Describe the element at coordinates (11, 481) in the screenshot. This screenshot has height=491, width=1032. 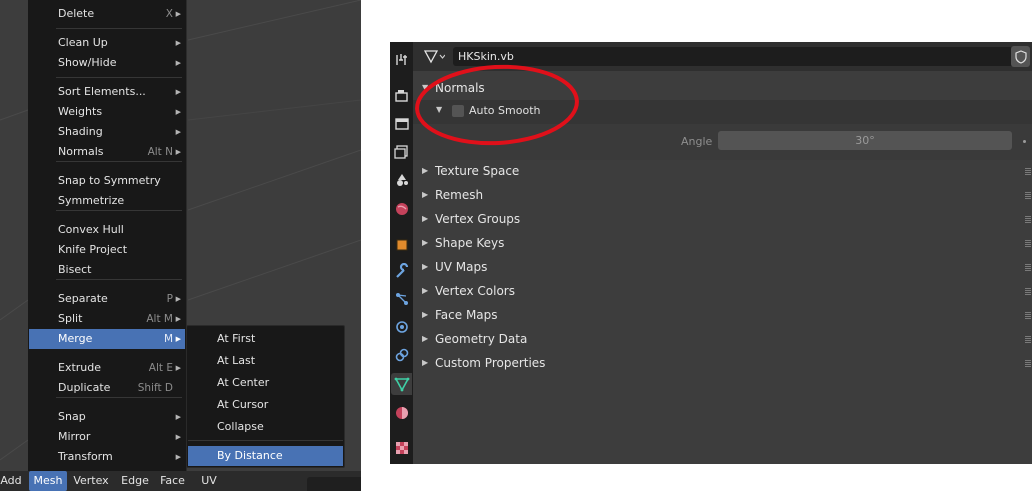
I see `header-menu-add: Add` at that location.